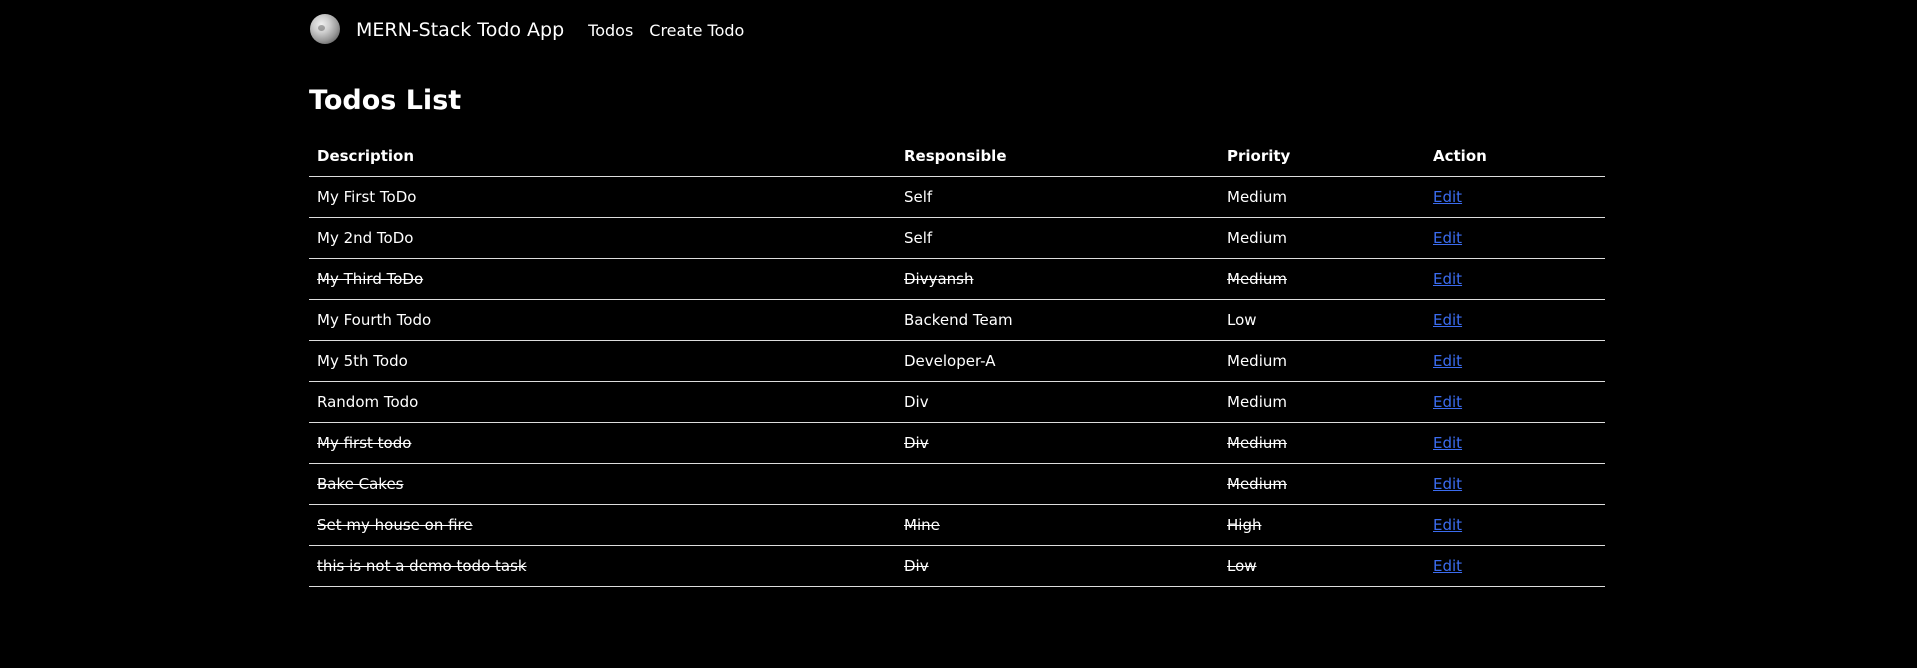 This screenshot has height=668, width=1917. Describe the element at coordinates (922, 525) in the screenshot. I see `cell-responsible-text: Mine` at that location.